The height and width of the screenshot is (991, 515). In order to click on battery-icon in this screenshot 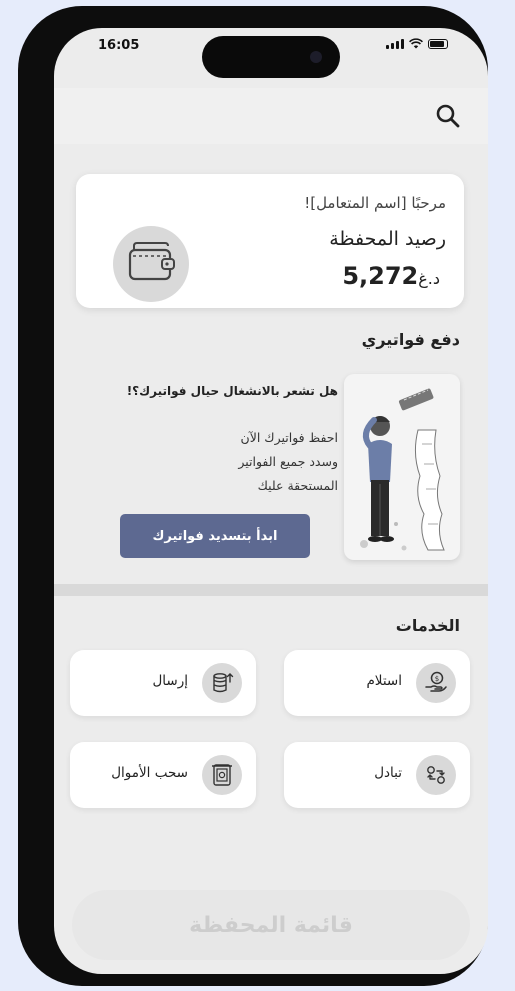, I will do `click(438, 43)`.